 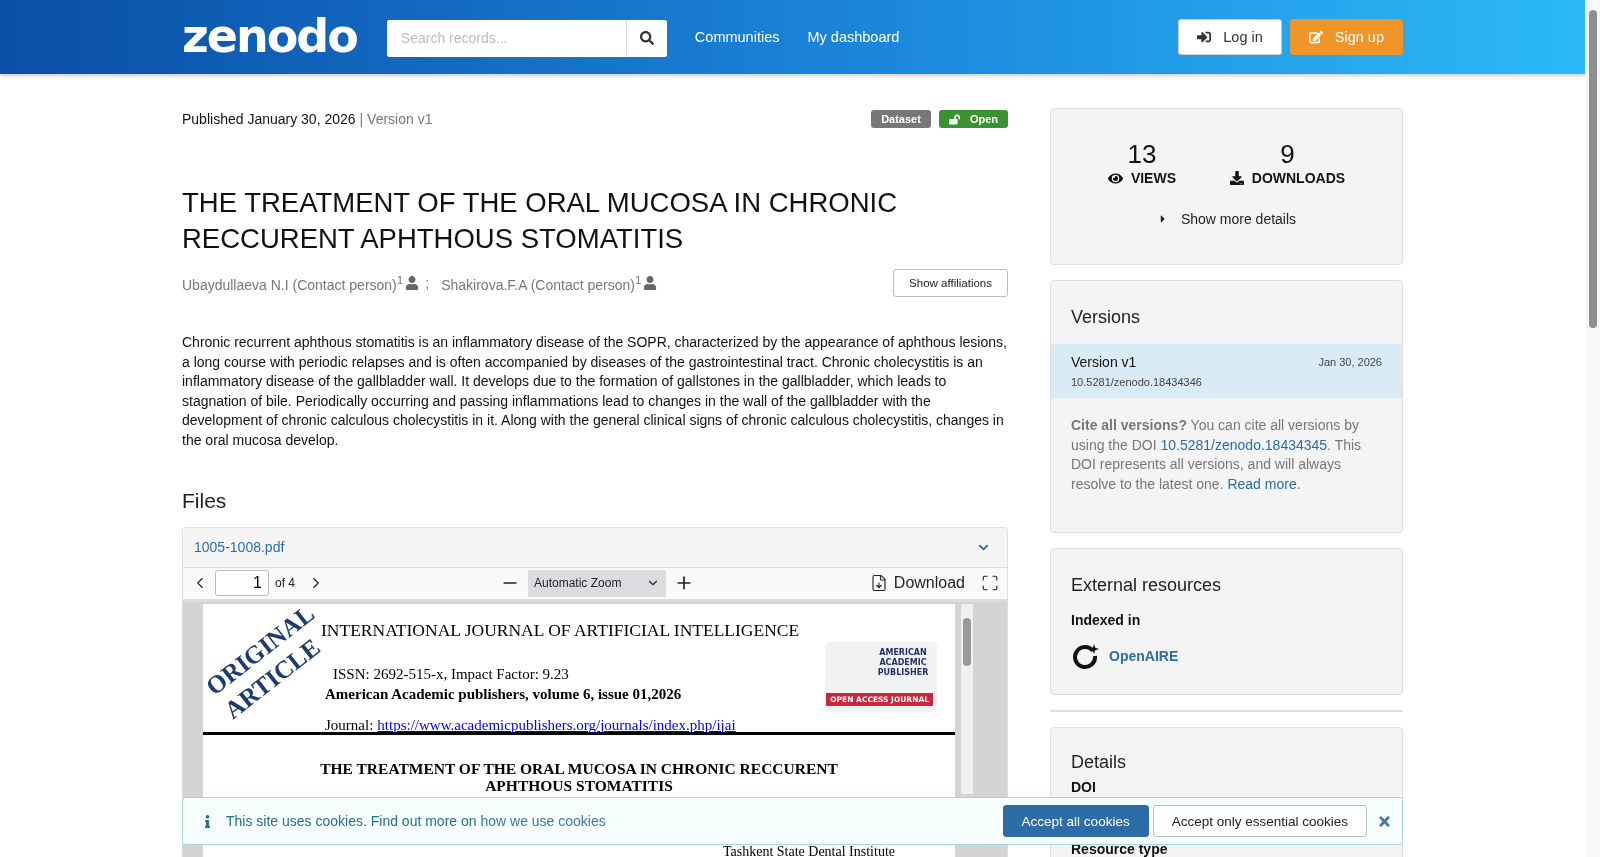 What do you see at coordinates (1085, 656) in the screenshot?
I see `circular-arrow-icon` at bounding box center [1085, 656].